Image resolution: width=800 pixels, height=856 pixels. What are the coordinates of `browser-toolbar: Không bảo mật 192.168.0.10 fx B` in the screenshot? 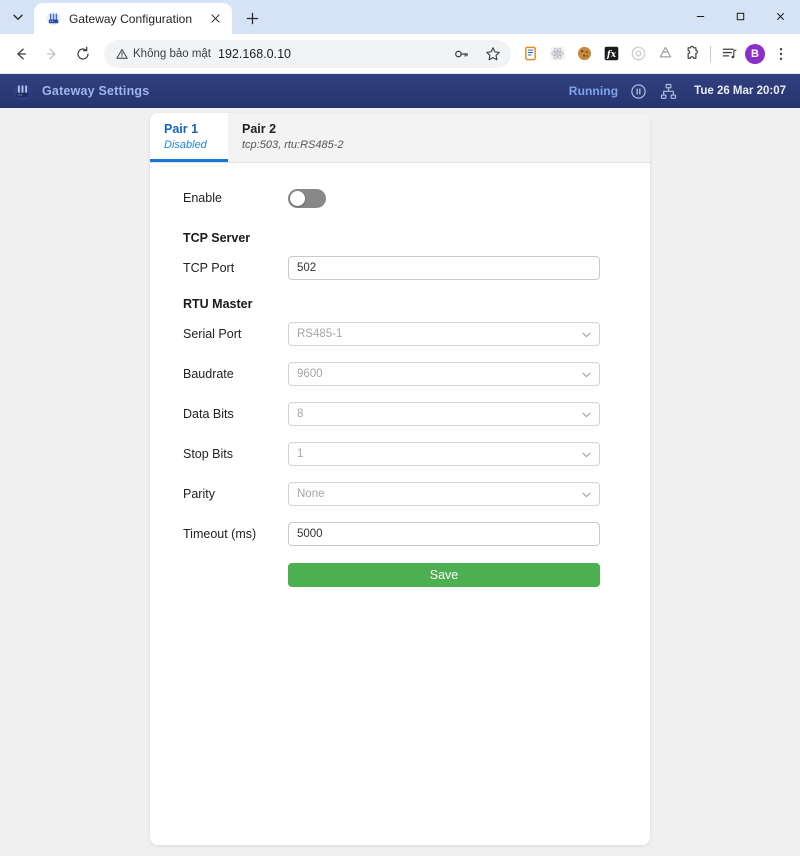 It's located at (400, 54).